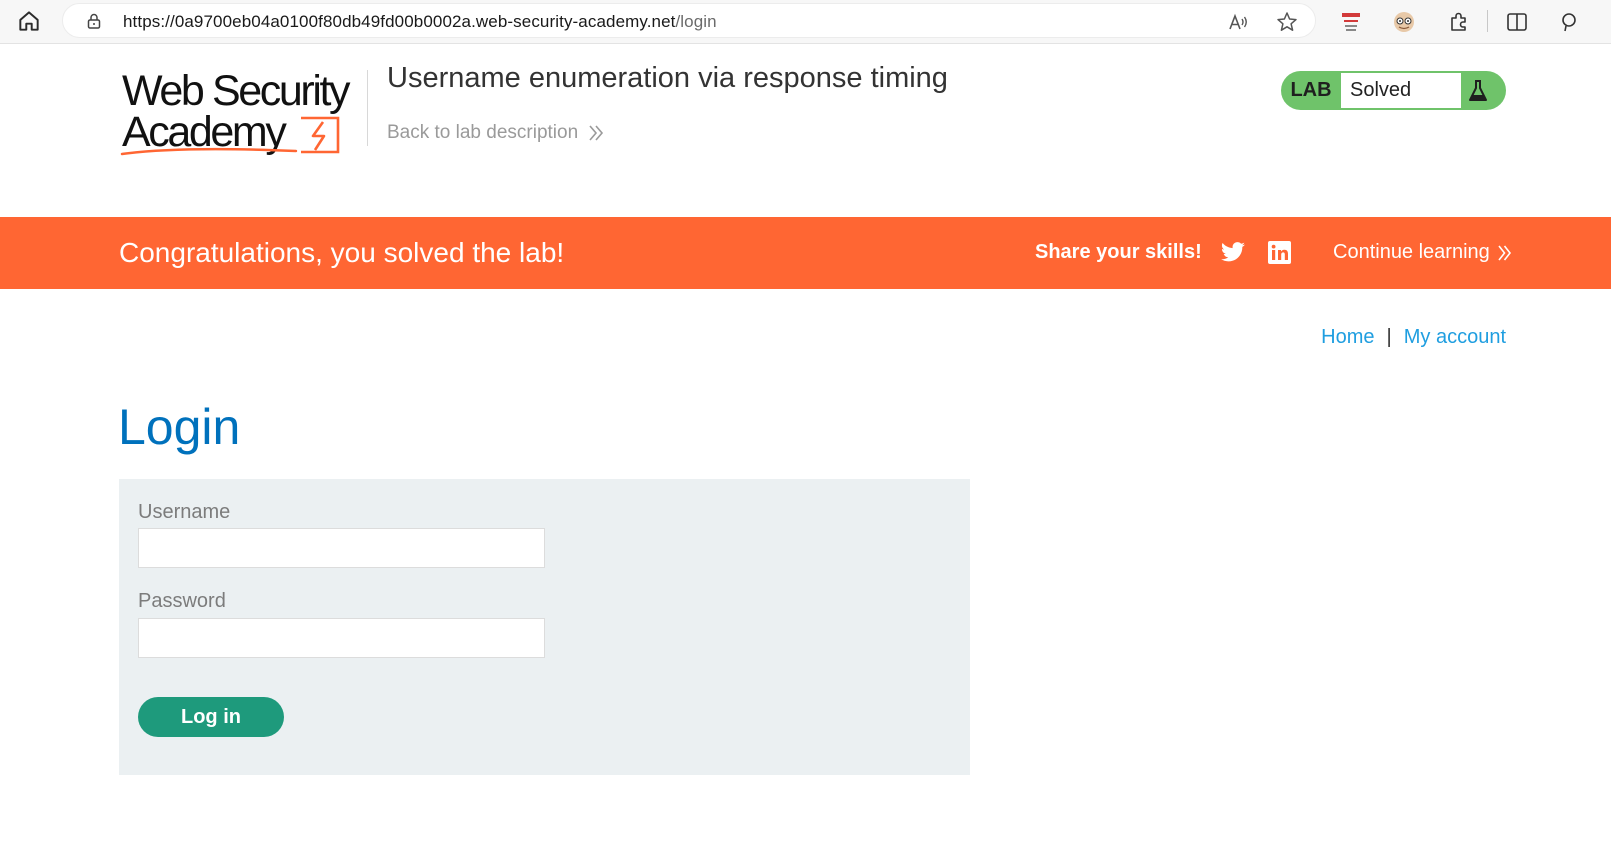  Describe the element at coordinates (1279, 252) in the screenshot. I see `linkedin-icon` at that location.